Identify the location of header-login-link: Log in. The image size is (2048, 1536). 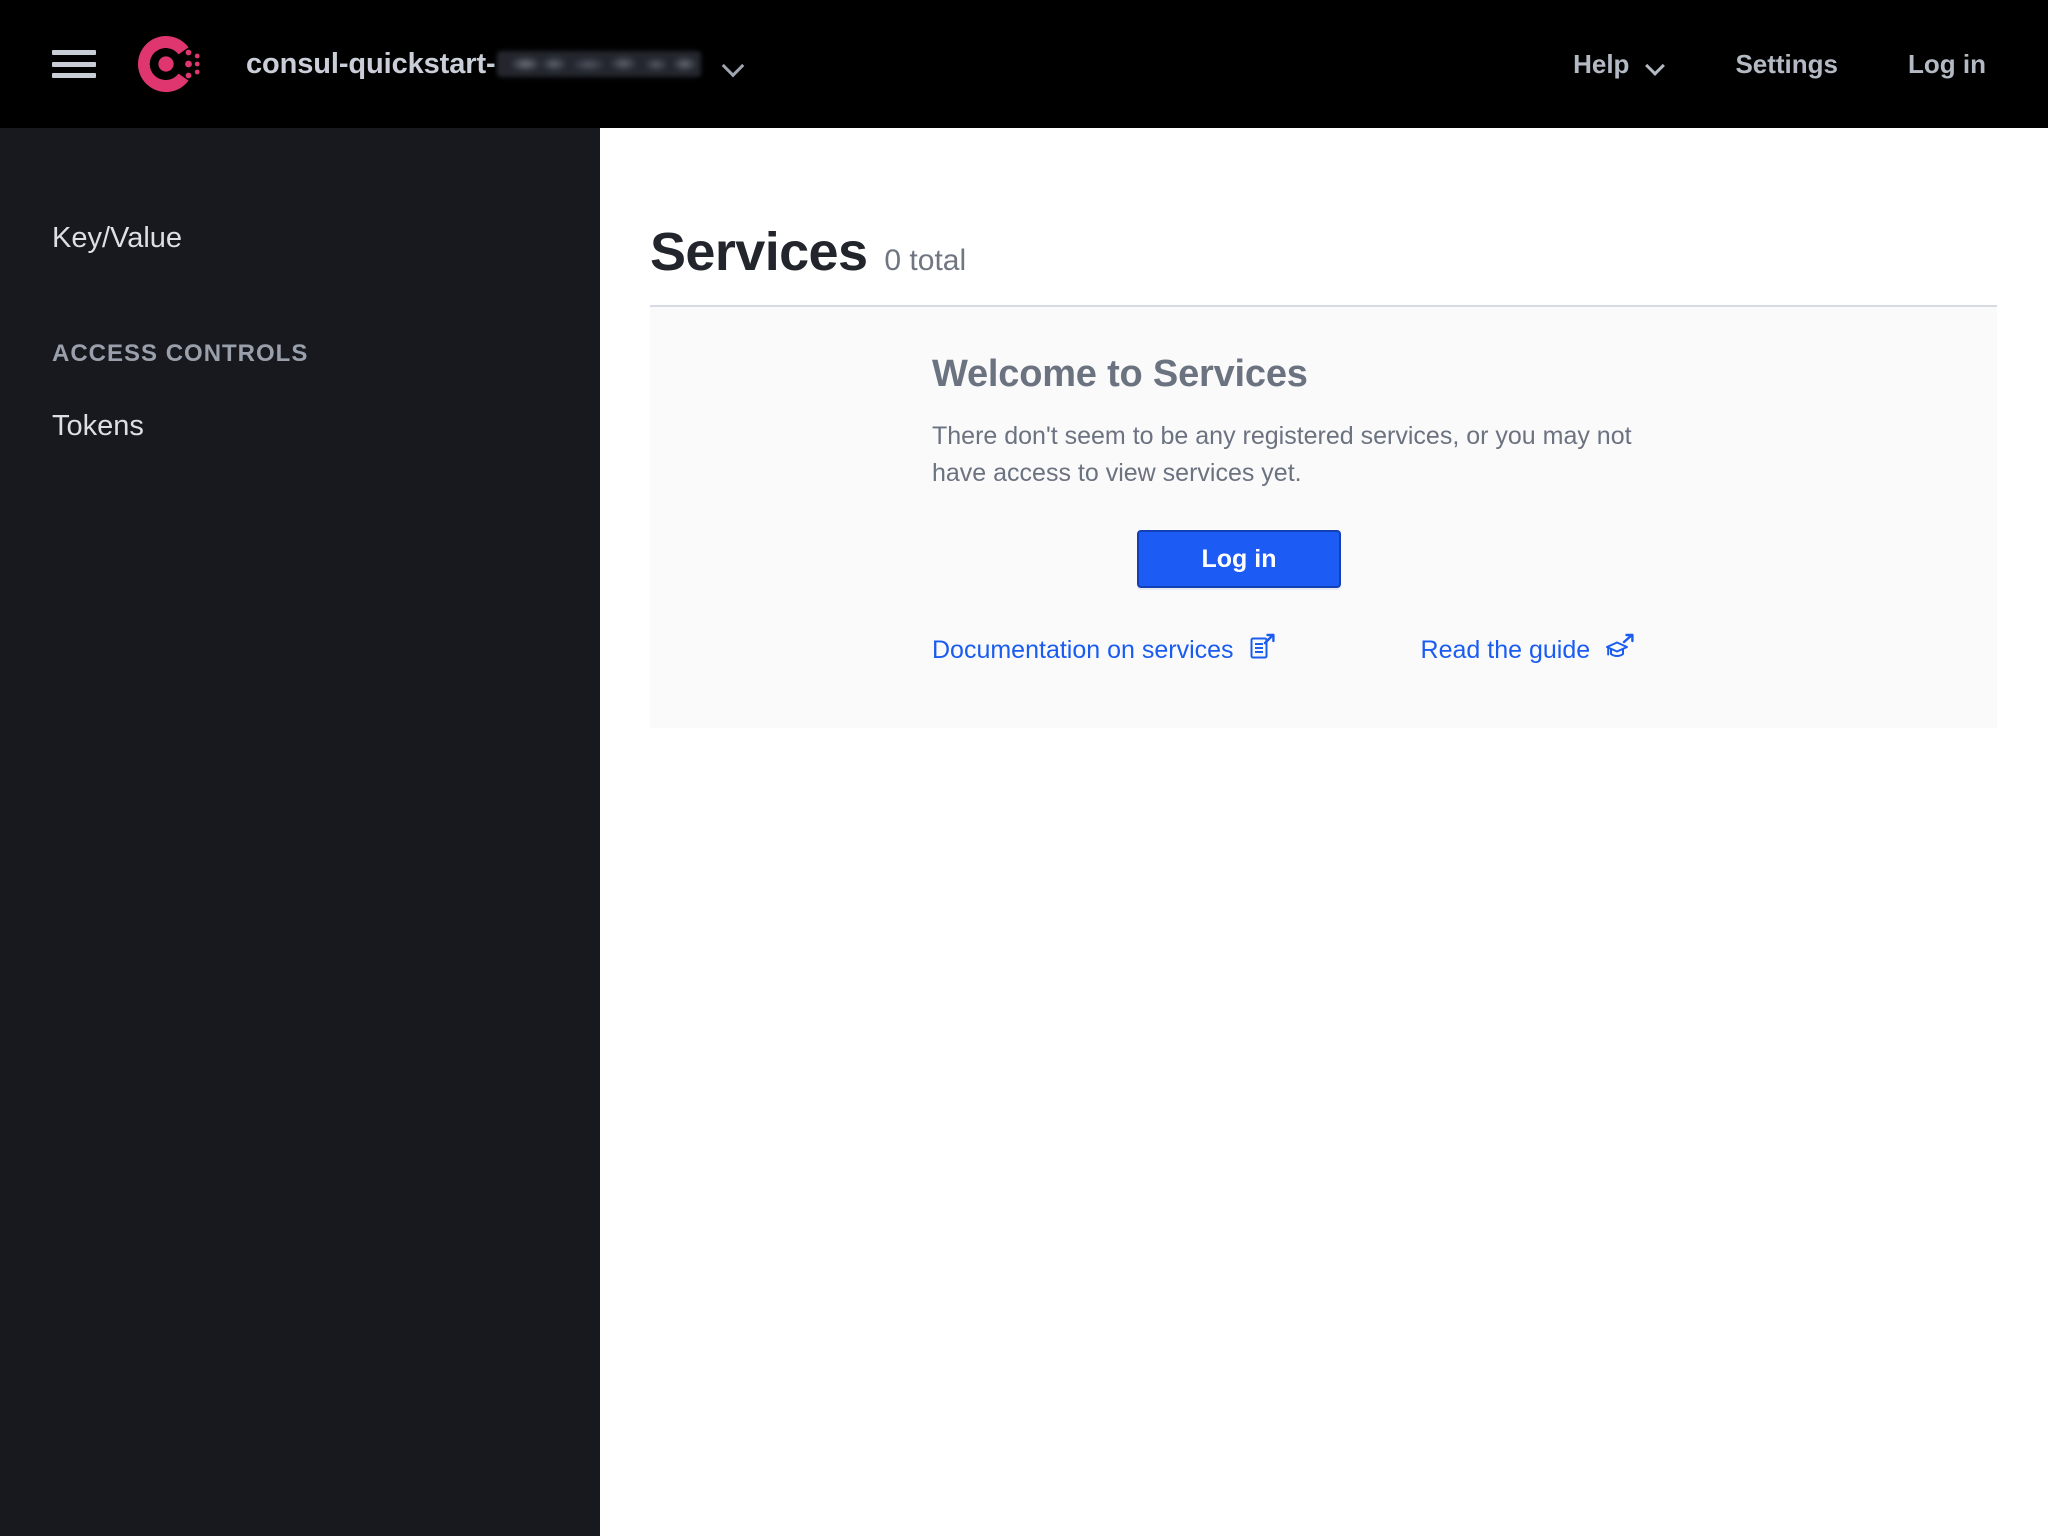
(1947, 64).